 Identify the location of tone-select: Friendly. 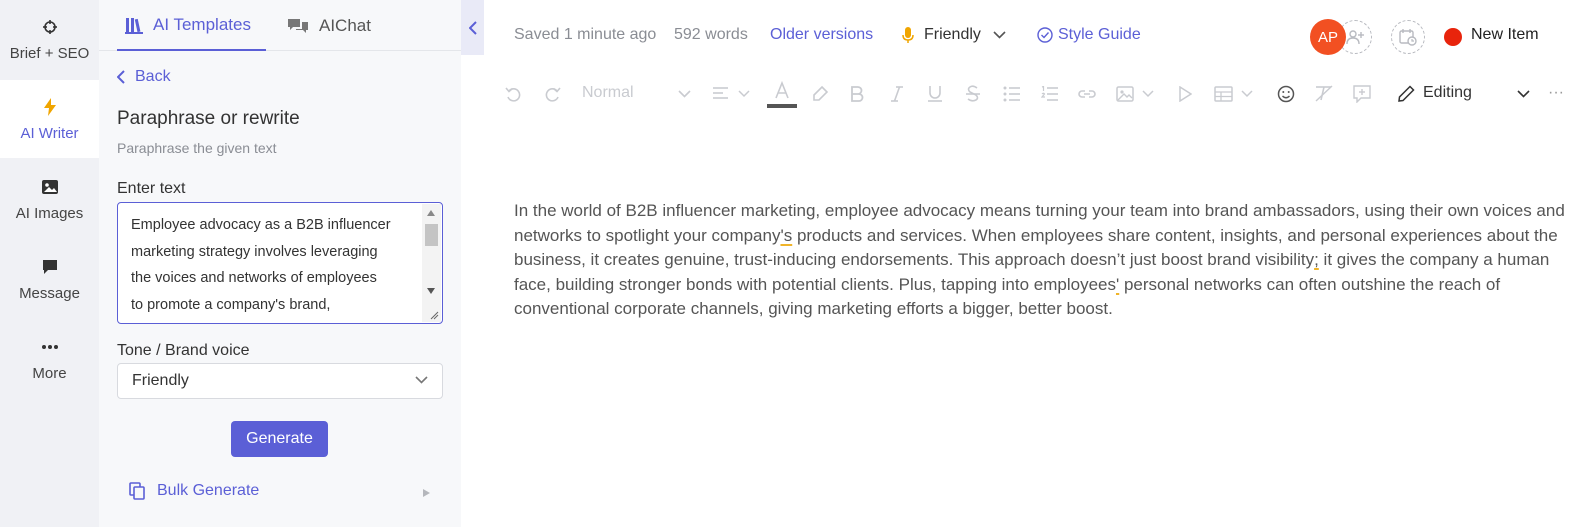
(280, 381).